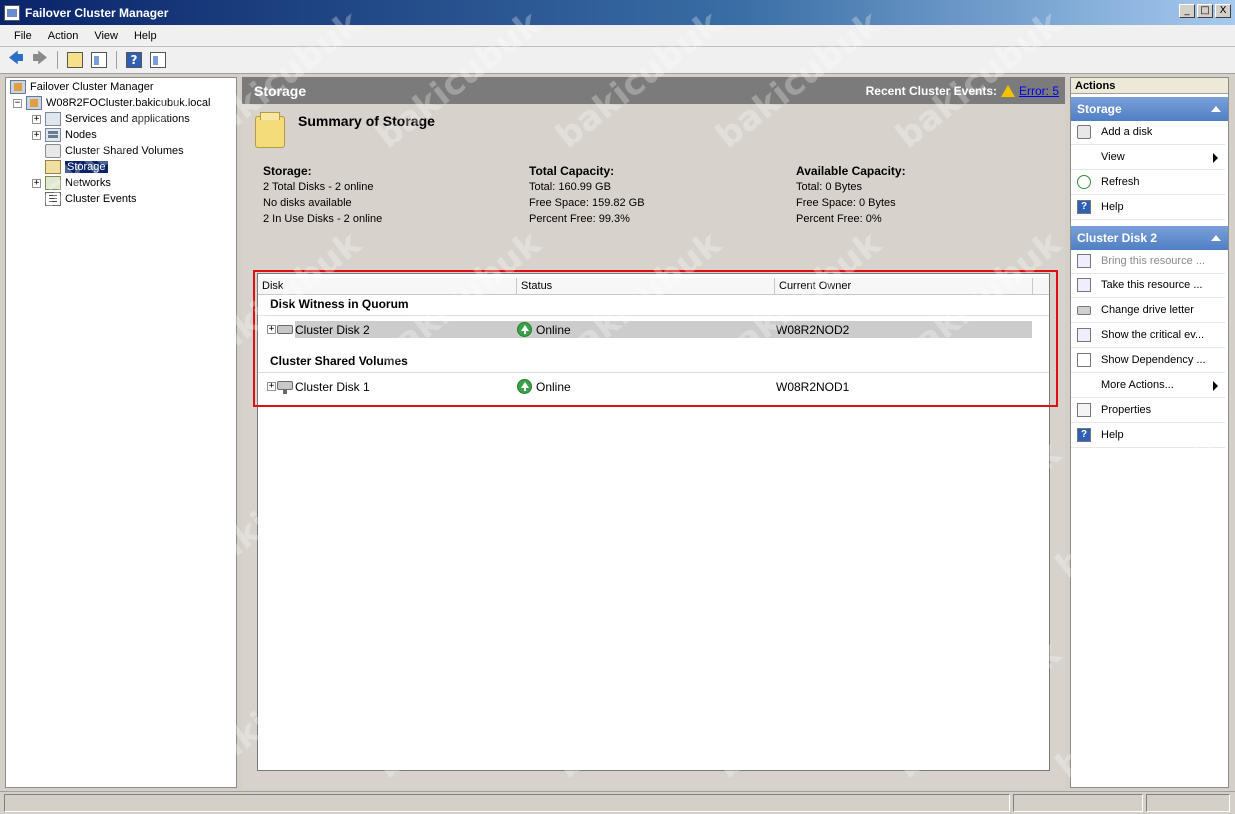 The image size is (1235, 814). I want to click on menu-file: File, so click(23, 36).